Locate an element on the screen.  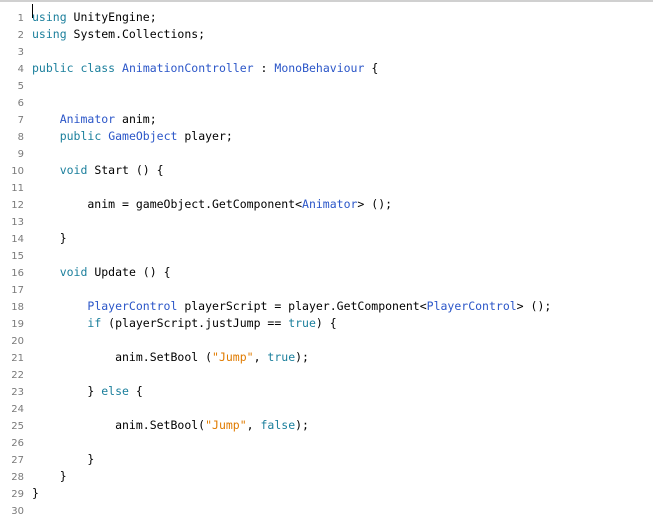
line-number: 7 is located at coordinates (20, 120).